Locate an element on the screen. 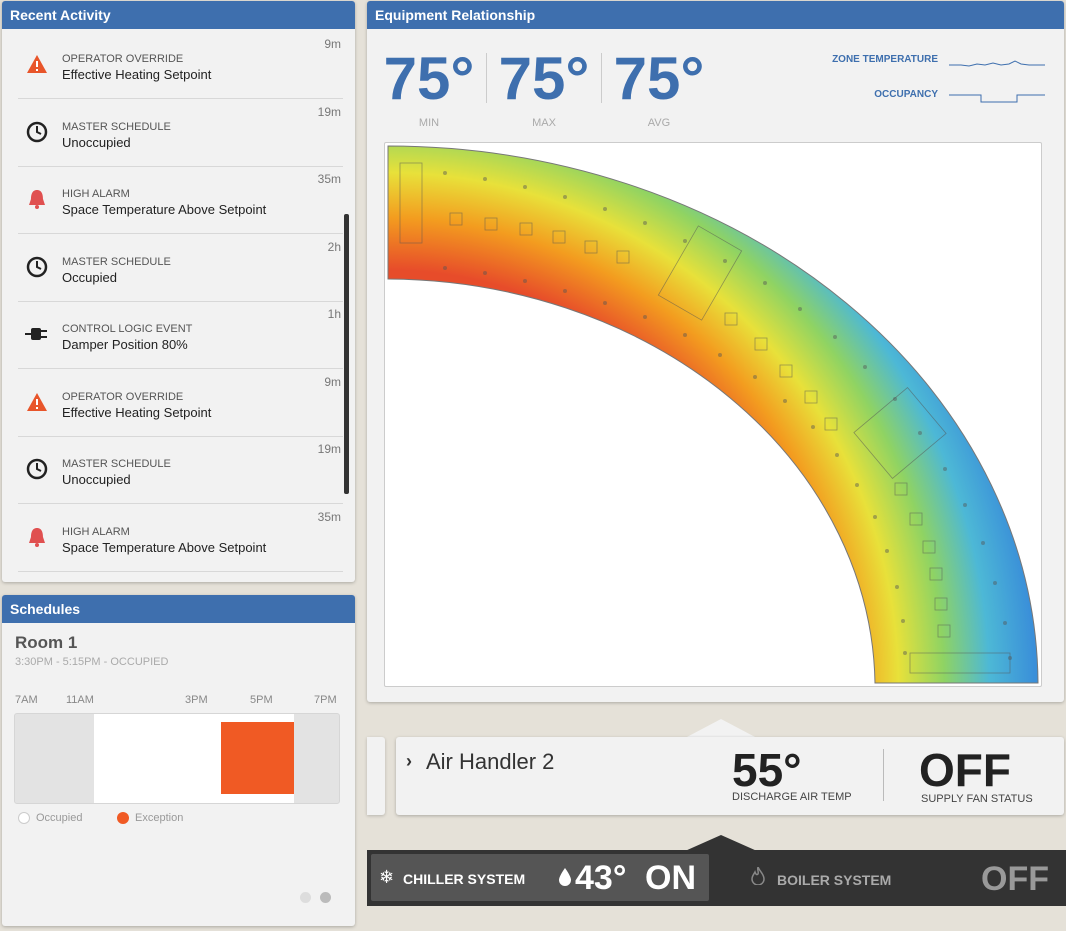 Image resolution: width=1066 pixels, height=931 pixels. activity-item: 1h CONTROL LOGIC EVENT Damper Position 80% is located at coordinates (180, 335).